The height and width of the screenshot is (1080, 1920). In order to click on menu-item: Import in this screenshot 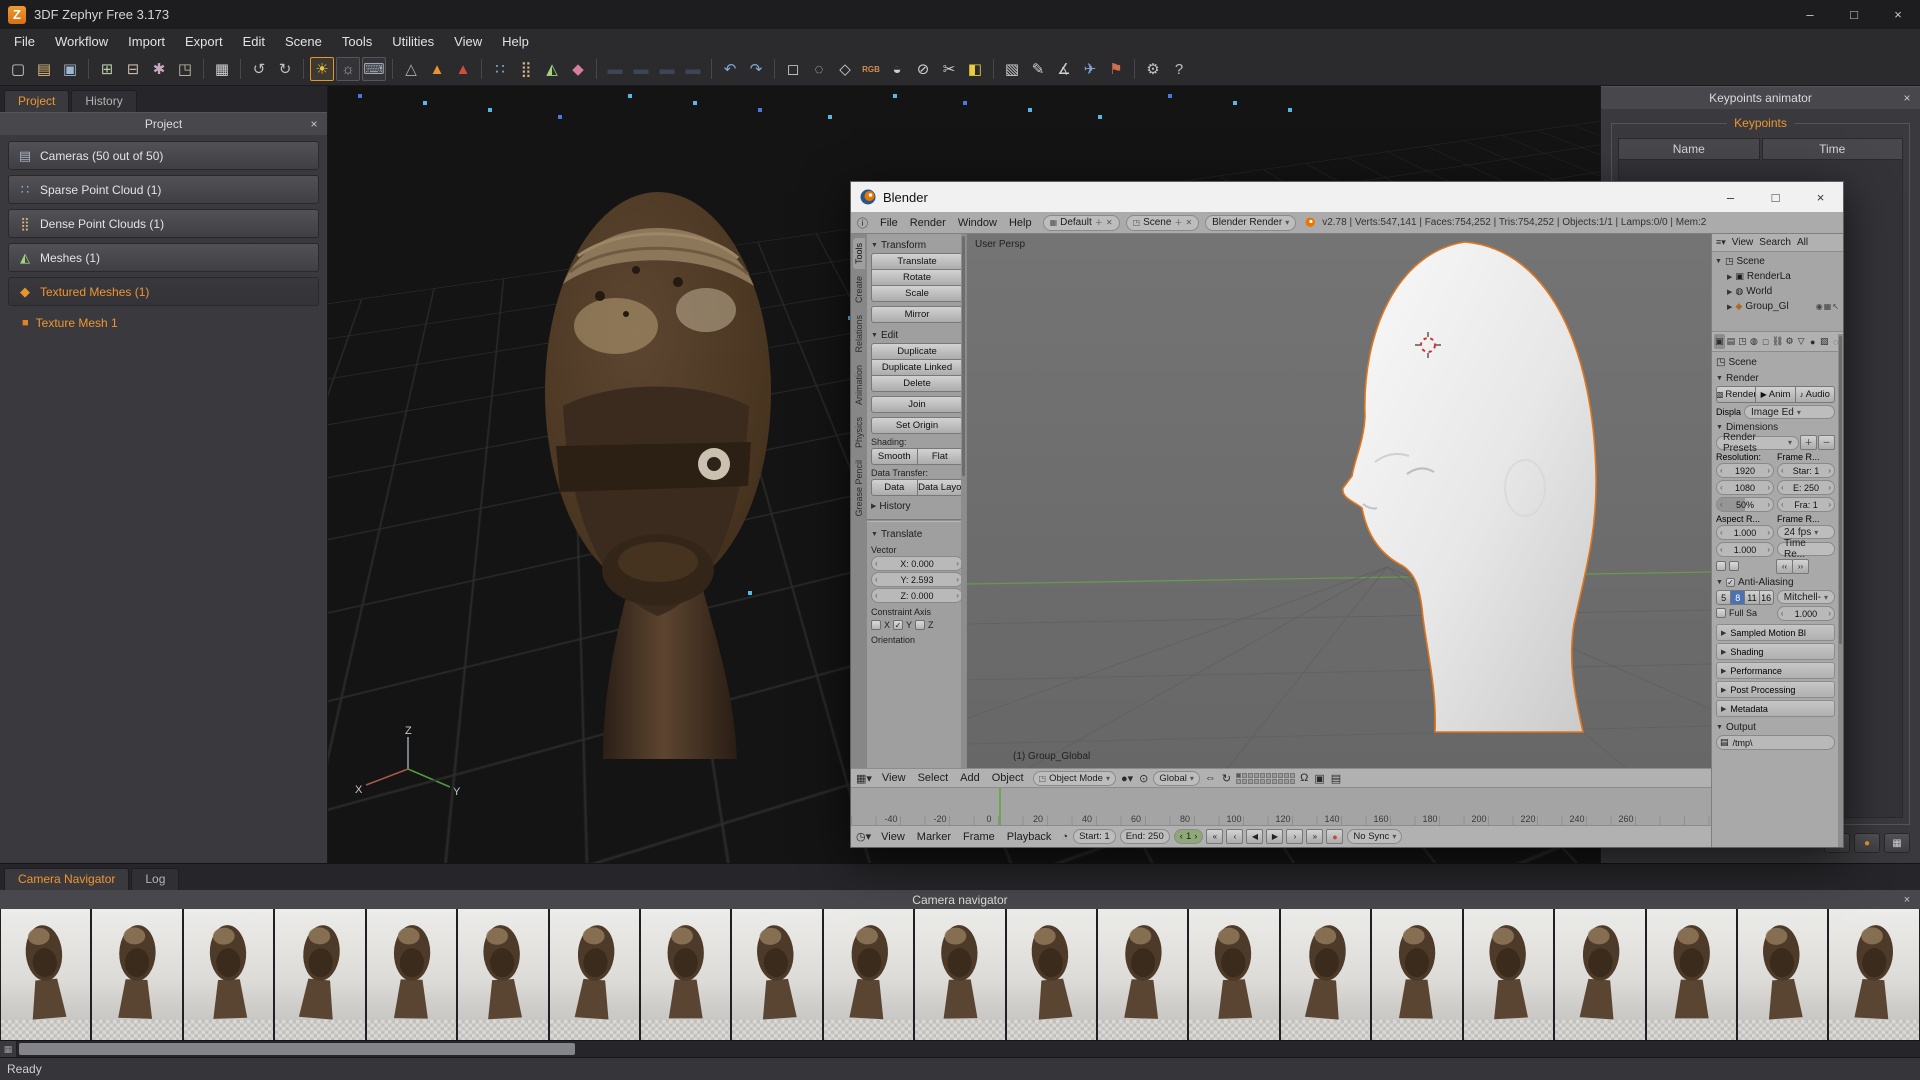, I will do `click(146, 41)`.